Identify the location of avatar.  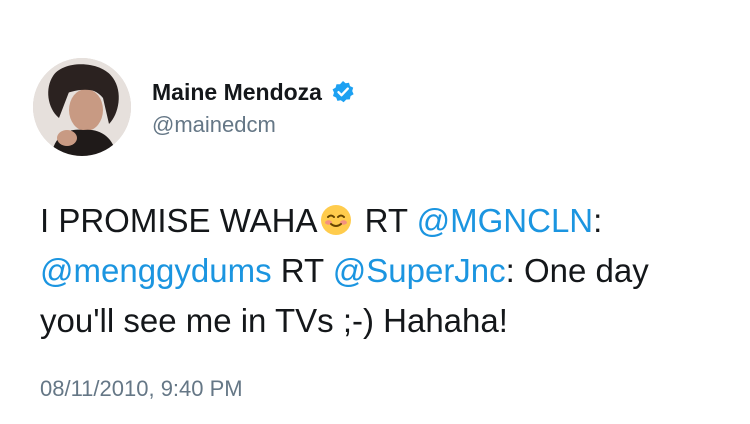
(82, 107).